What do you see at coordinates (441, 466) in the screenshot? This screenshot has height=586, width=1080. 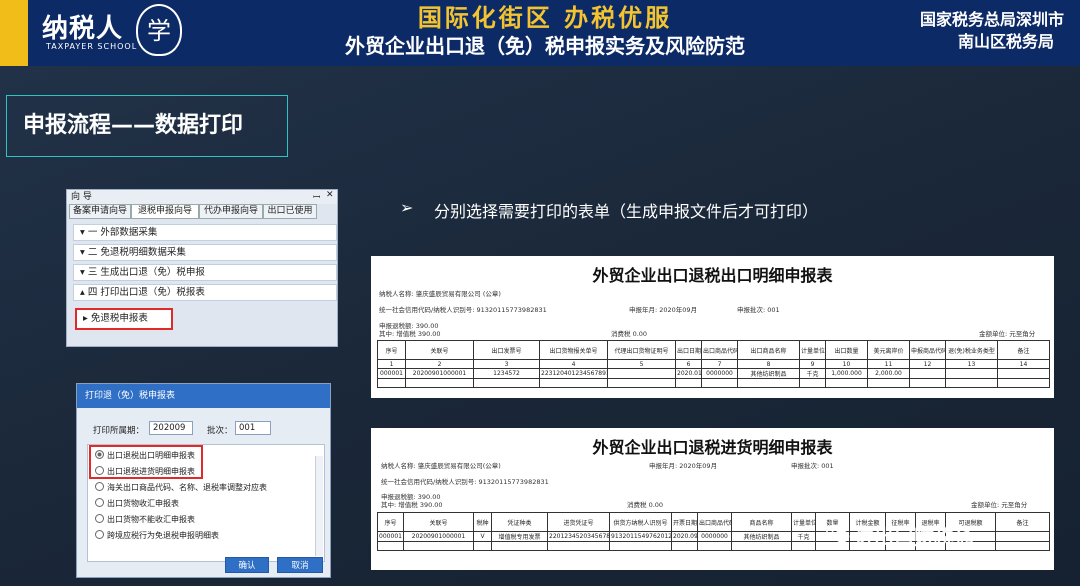 I see `taxpayer-name: 纳税人名称: 肇庆盛辰贸易有限公司(公章)` at bounding box center [441, 466].